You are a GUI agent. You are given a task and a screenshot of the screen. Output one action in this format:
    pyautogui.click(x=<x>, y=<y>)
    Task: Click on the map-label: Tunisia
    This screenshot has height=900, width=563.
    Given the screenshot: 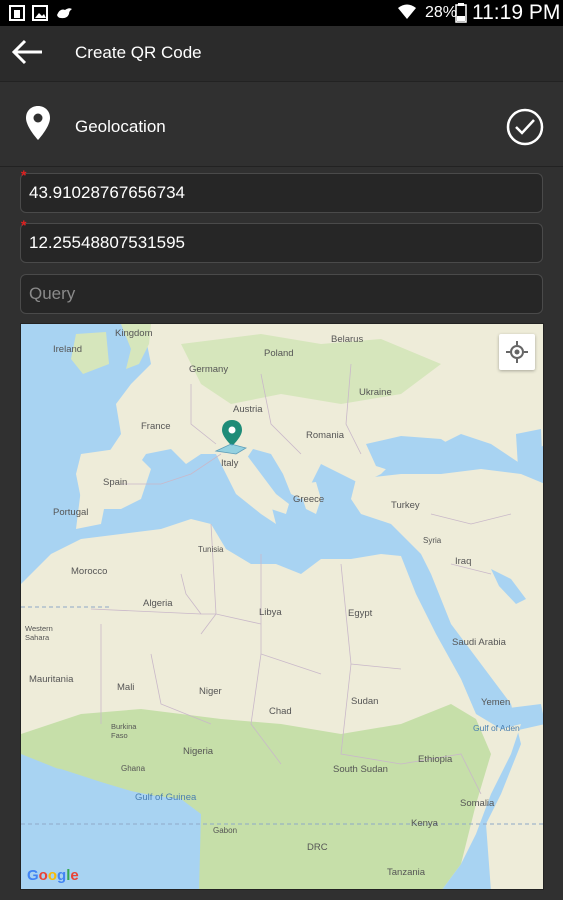 What is the action you would take?
    pyautogui.click(x=211, y=549)
    